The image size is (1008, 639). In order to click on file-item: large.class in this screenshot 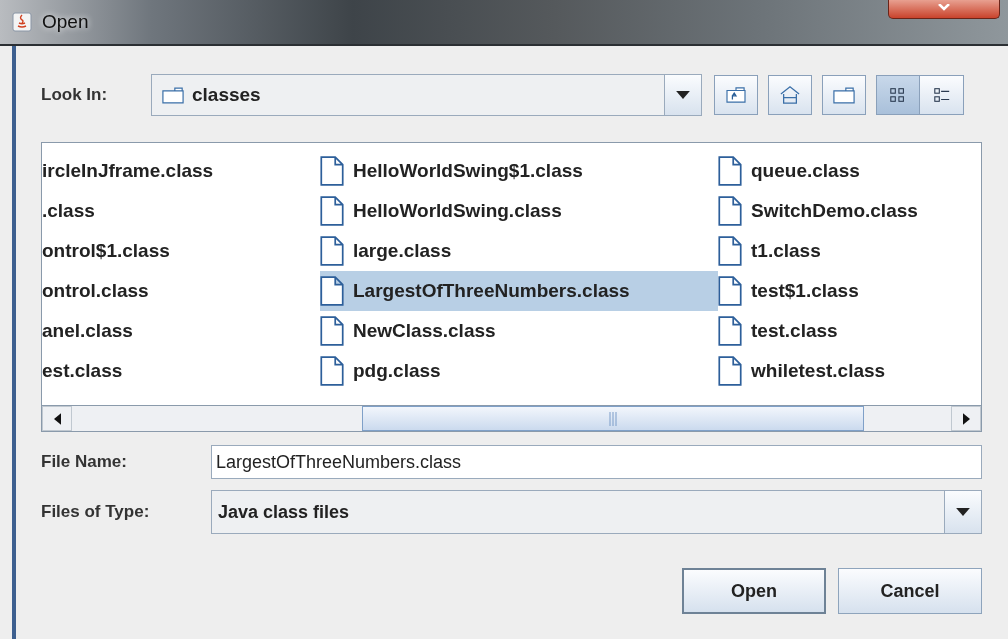, I will do `click(519, 251)`.